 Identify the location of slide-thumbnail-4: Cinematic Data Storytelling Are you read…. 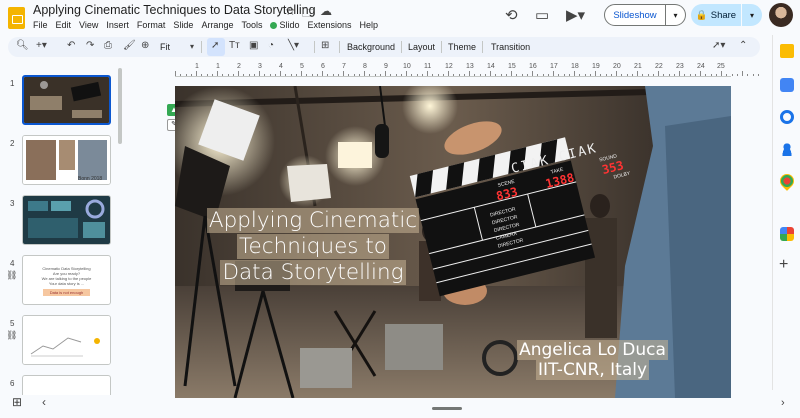
(66, 280).